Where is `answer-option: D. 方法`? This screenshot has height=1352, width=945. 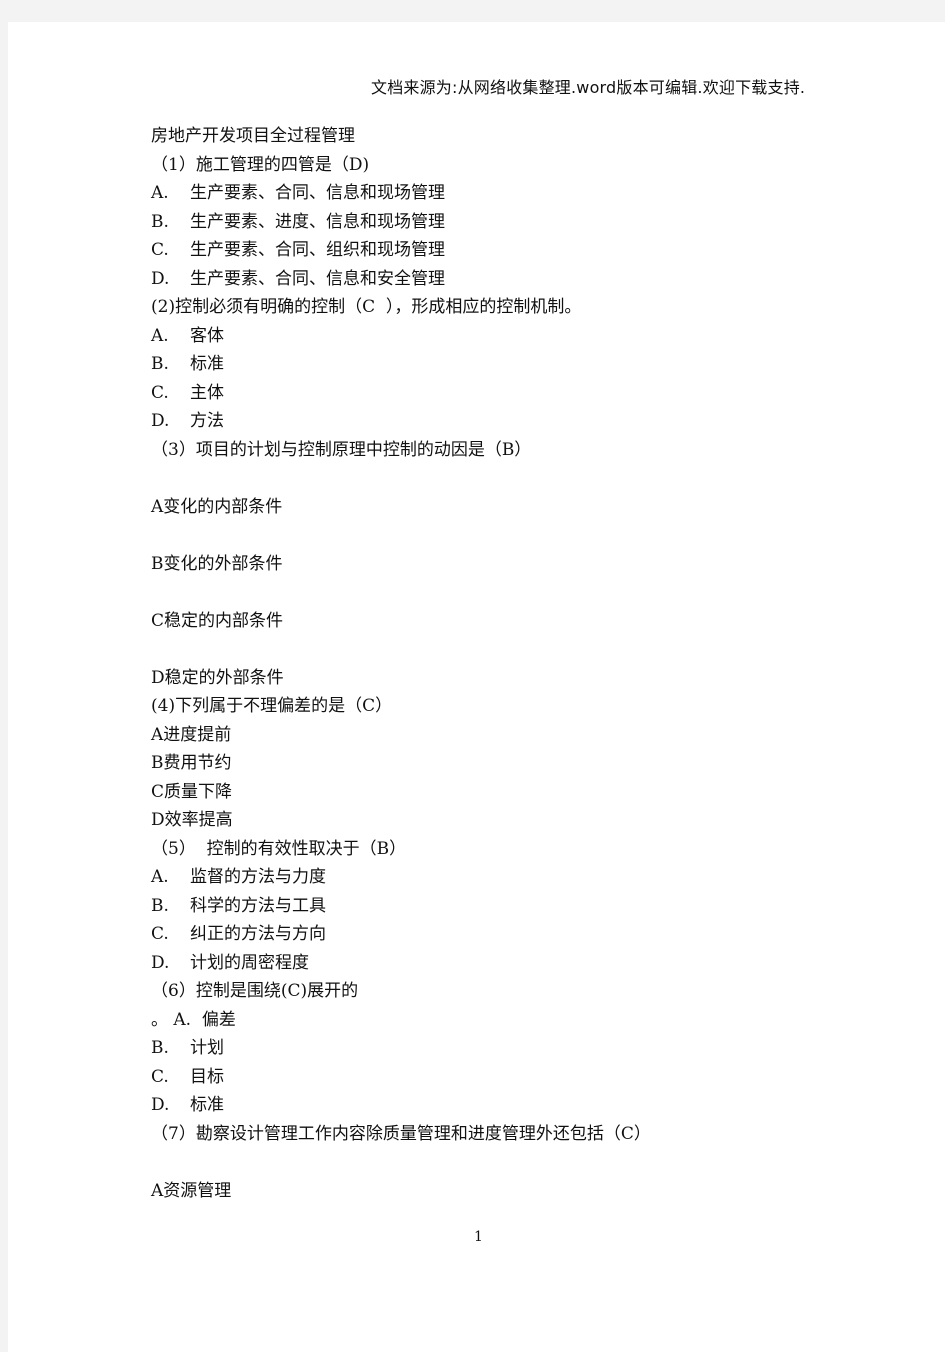 answer-option: D. 方法 is located at coordinates (501, 421).